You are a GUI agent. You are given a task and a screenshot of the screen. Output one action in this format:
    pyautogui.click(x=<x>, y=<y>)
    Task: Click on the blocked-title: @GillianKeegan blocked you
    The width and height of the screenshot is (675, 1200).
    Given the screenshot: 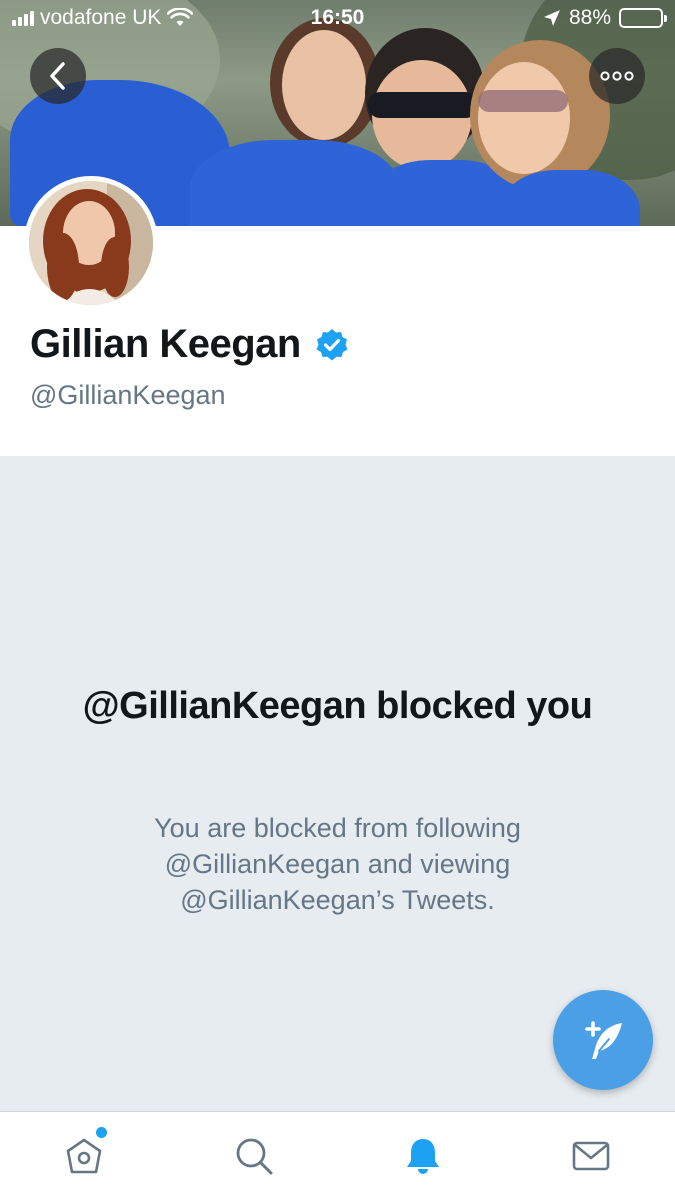 What is the action you would take?
    pyautogui.click(x=337, y=706)
    